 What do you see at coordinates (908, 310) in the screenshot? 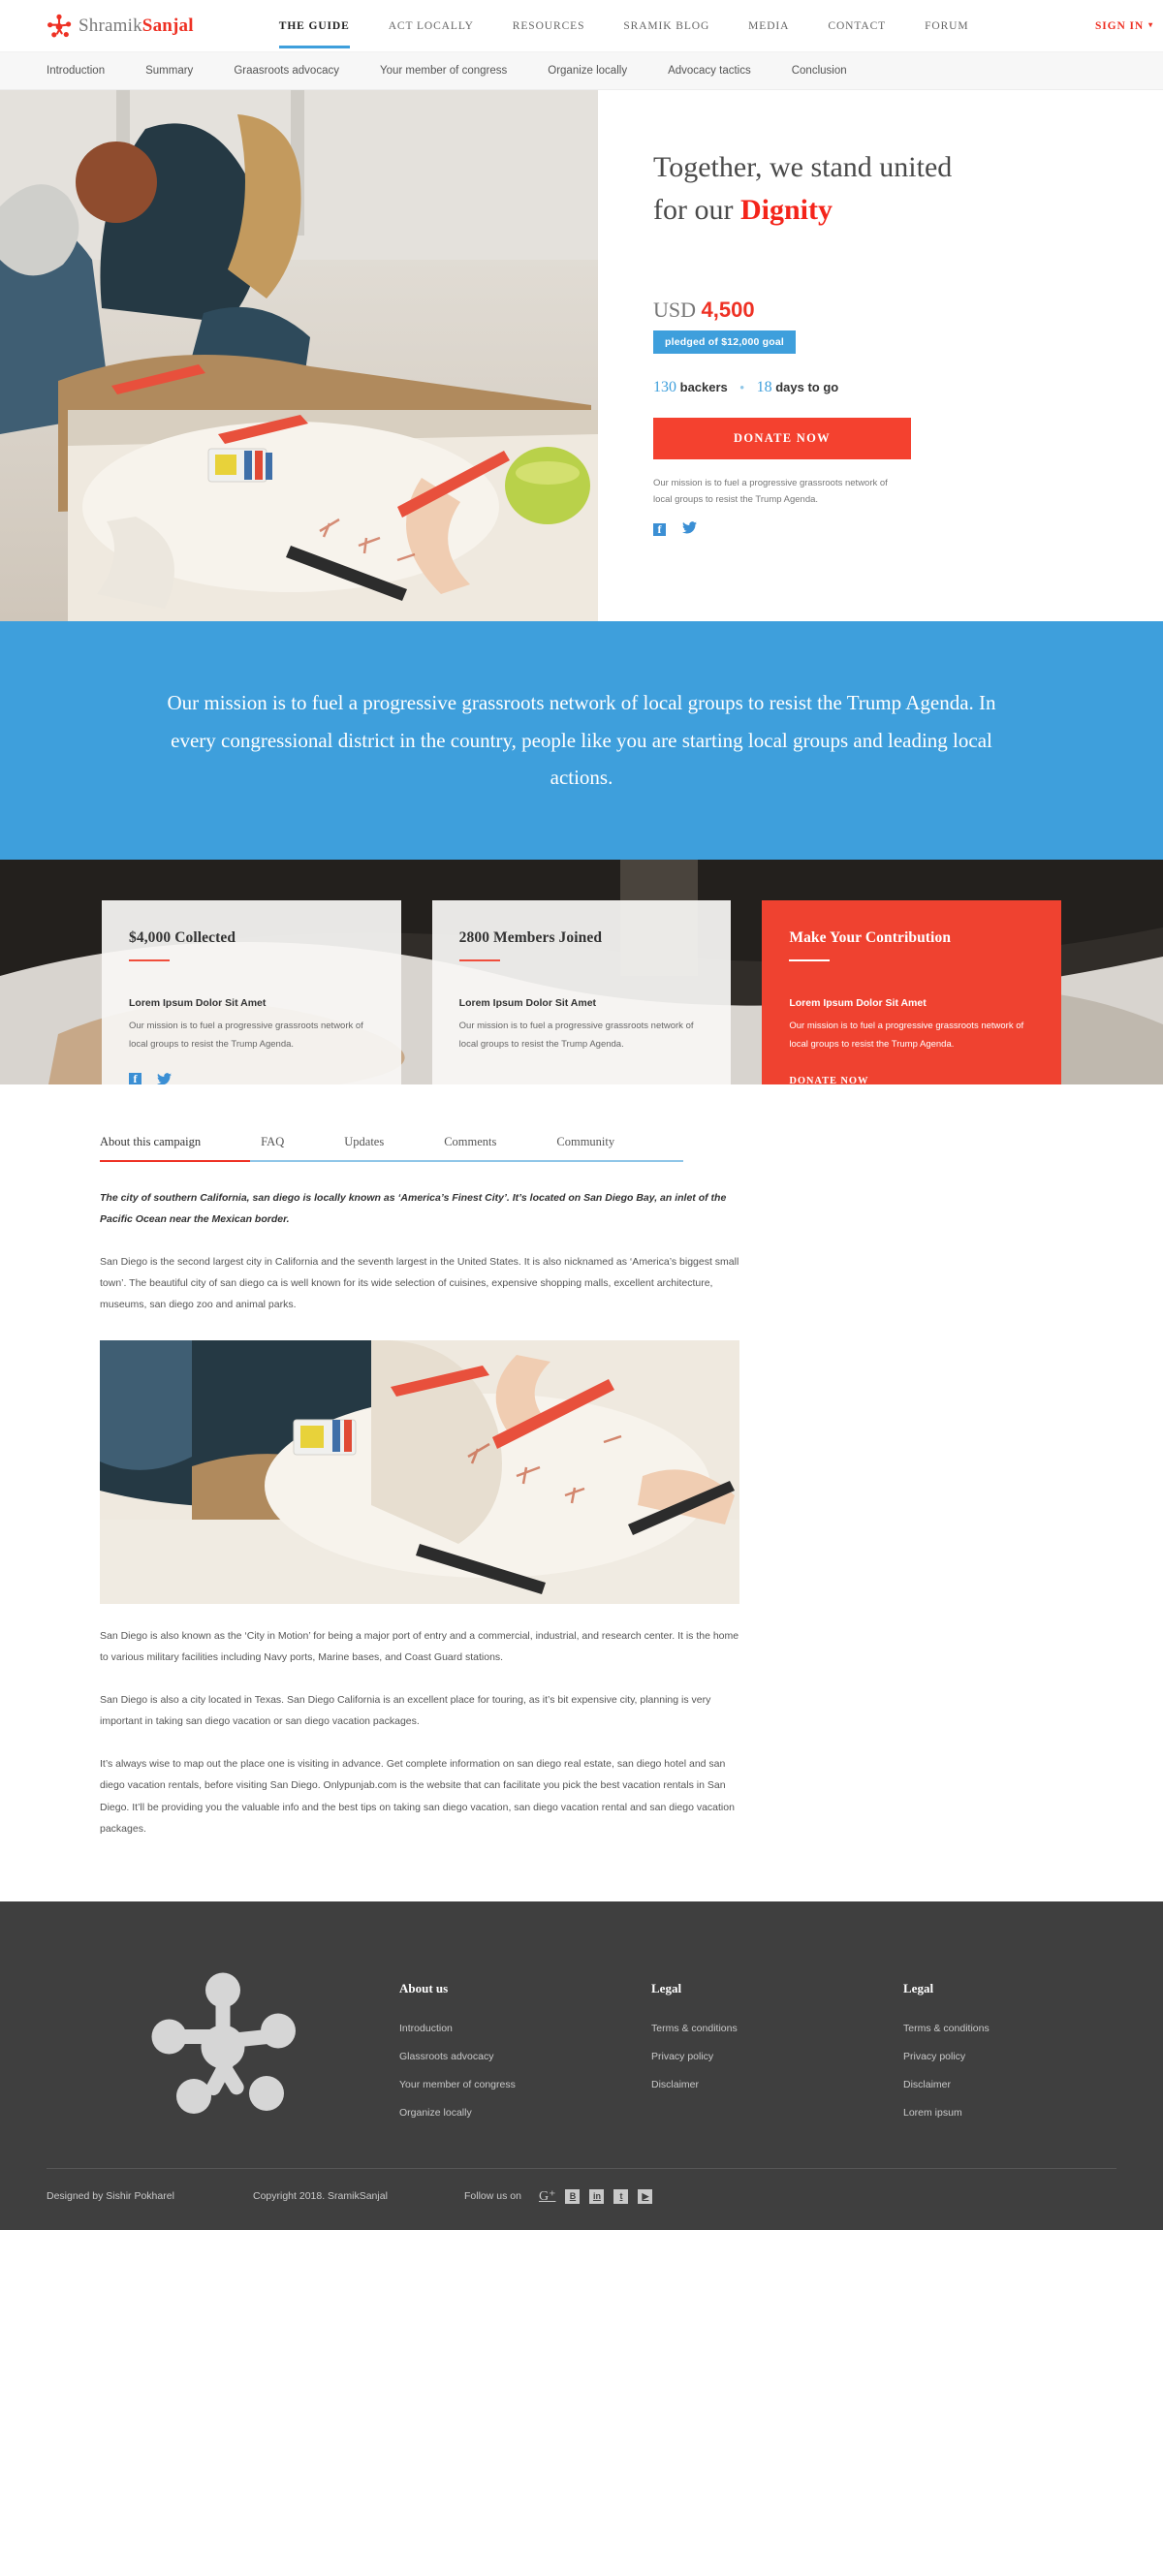
I see `pledge-amount: USD 4,500` at bounding box center [908, 310].